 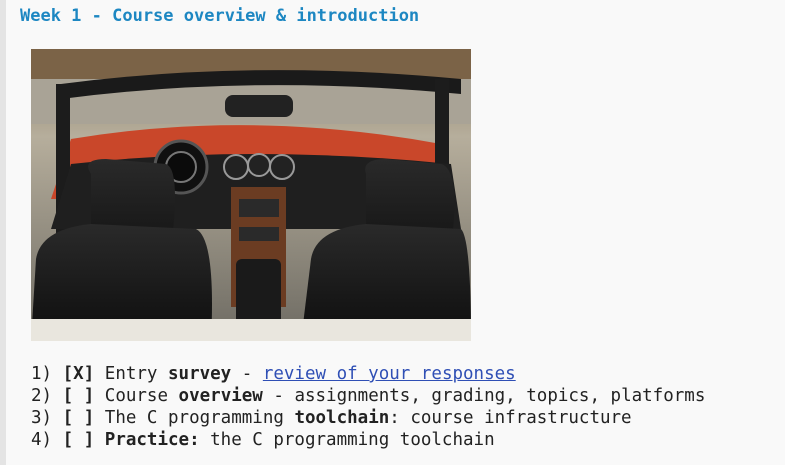 I want to click on item-keyword: overview, so click(x=220, y=396).